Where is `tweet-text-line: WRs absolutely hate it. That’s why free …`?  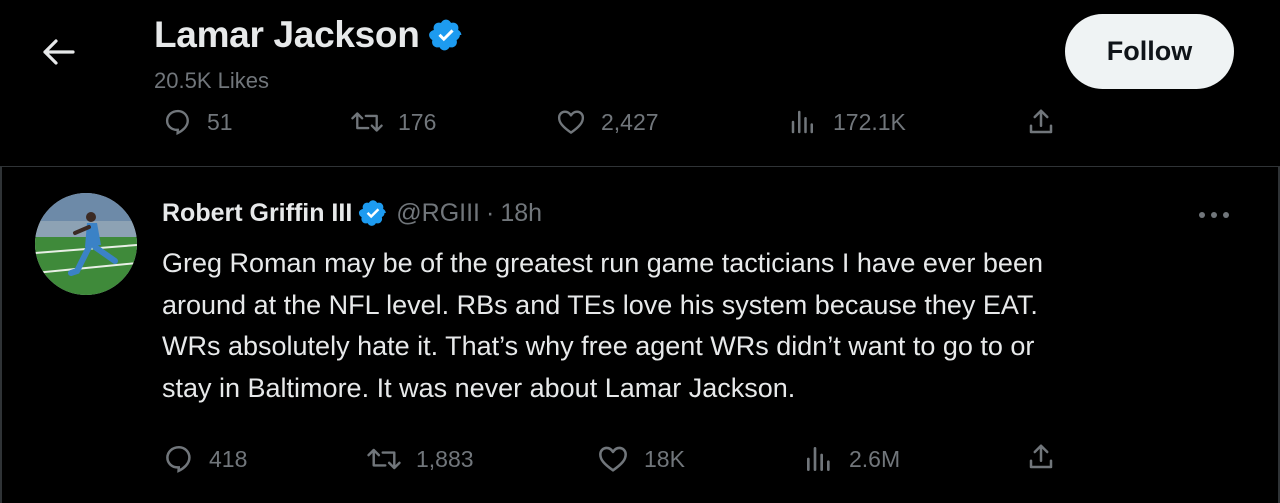
tweet-text-line: WRs absolutely hate it. That’s why free … is located at coordinates (598, 346).